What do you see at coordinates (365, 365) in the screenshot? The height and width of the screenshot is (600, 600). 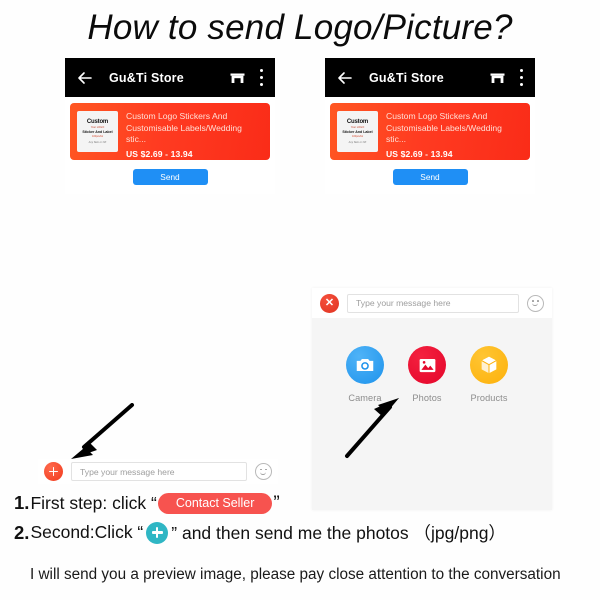 I see `camera-icon` at bounding box center [365, 365].